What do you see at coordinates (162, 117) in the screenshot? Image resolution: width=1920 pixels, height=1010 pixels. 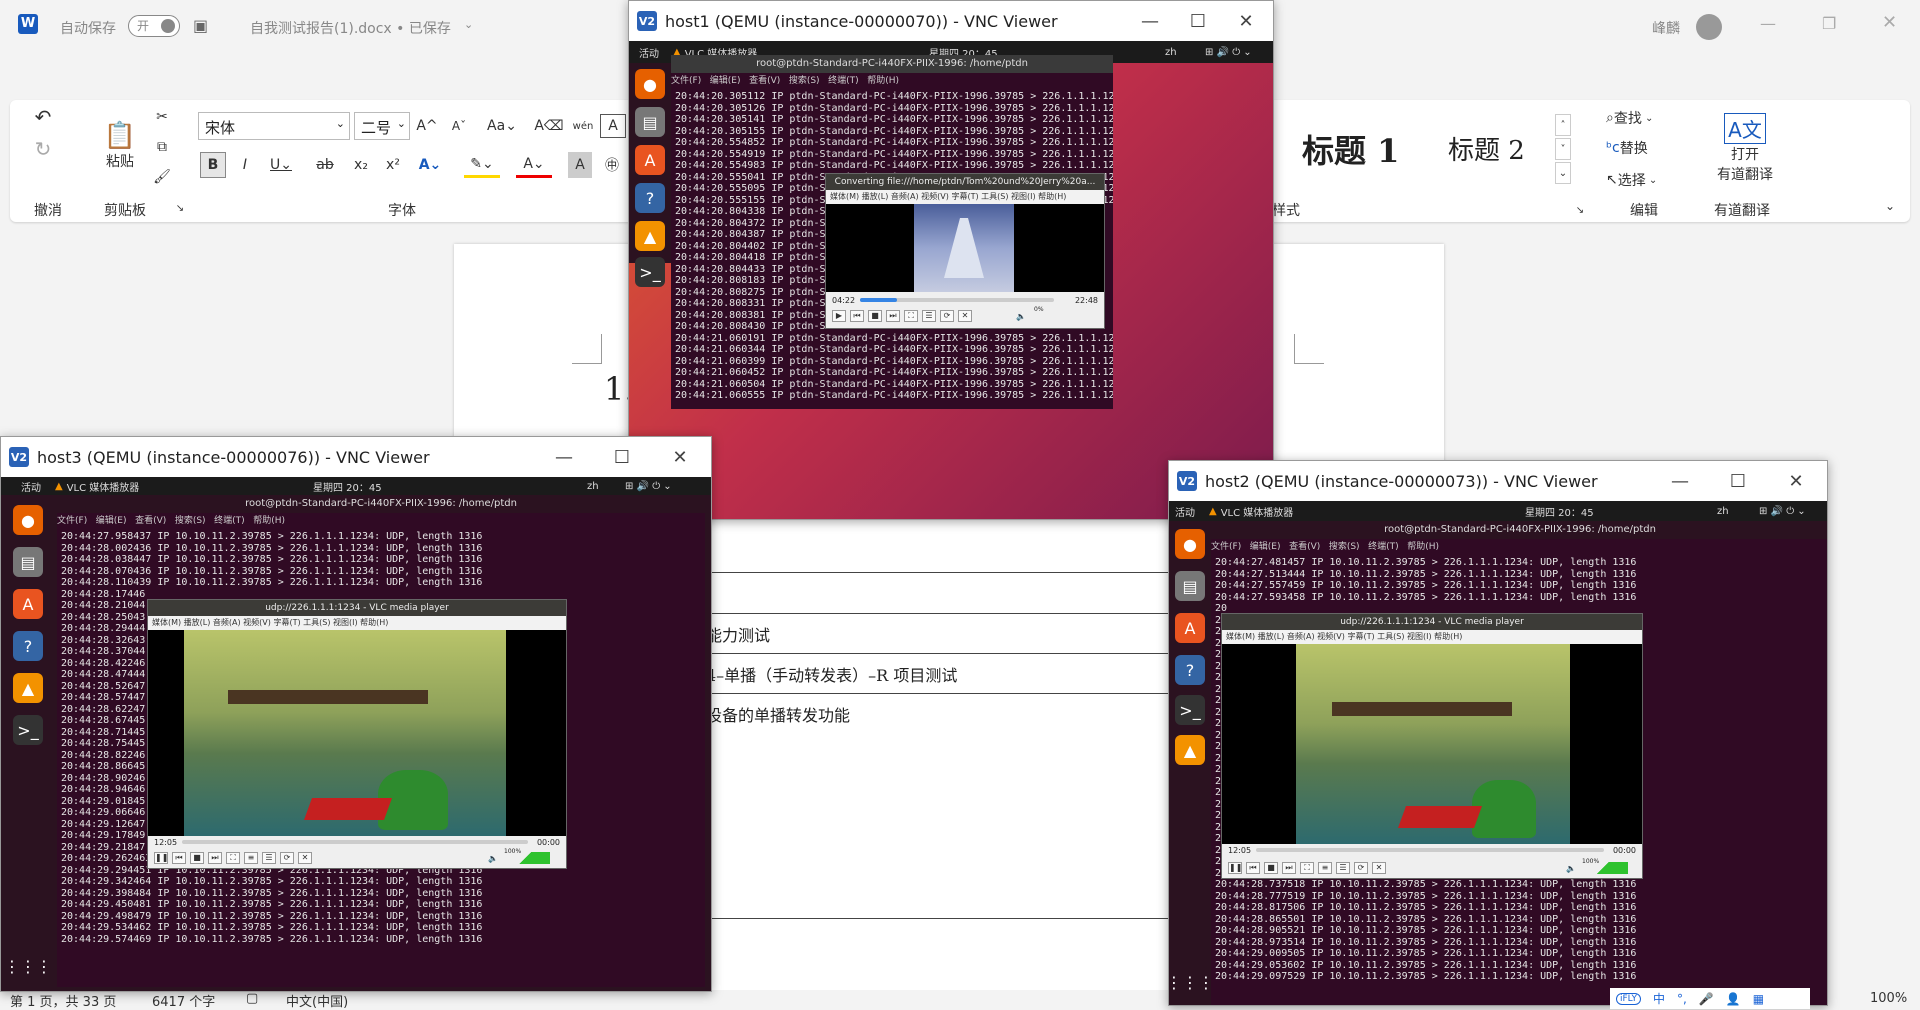 I see `cut-icon: ✂` at bounding box center [162, 117].